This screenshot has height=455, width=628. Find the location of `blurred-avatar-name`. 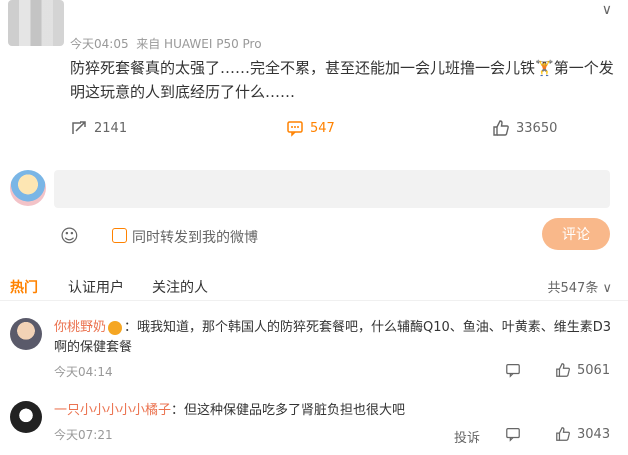

blurred-avatar-name is located at coordinates (36, 23).